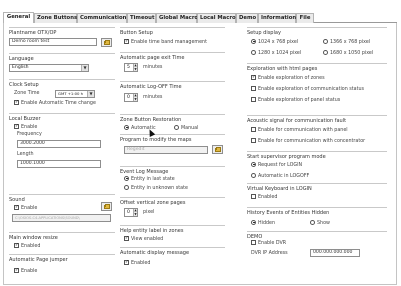  What do you see at coordinates (166, 150) in the screenshot?
I see `modify-maps-input: Regedit` at bounding box center [166, 150].